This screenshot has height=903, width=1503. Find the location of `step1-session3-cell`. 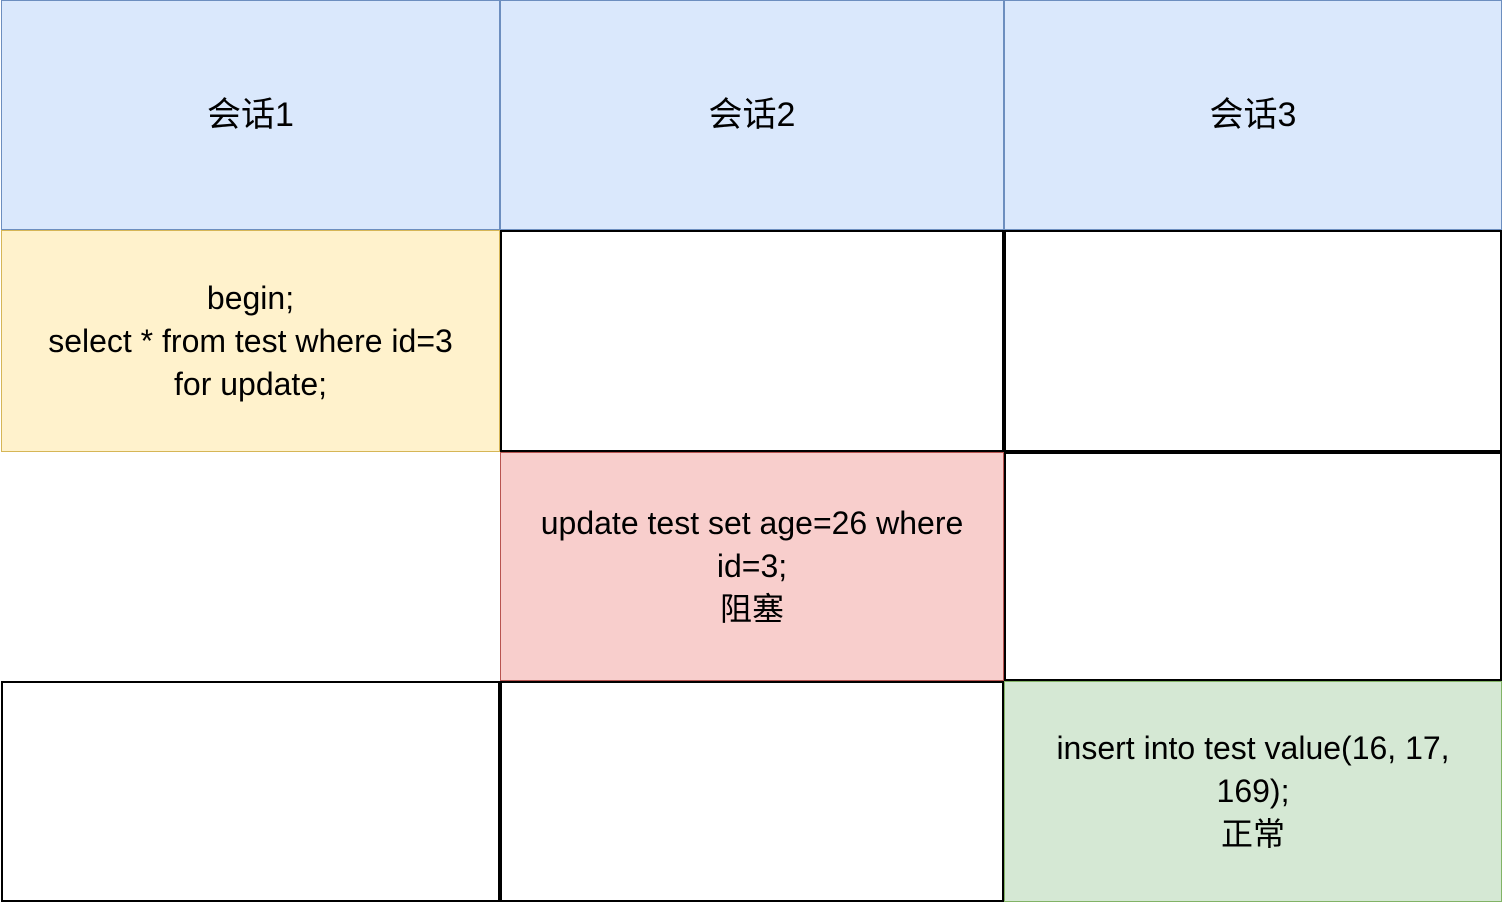

step1-session3-cell is located at coordinates (1253, 341).